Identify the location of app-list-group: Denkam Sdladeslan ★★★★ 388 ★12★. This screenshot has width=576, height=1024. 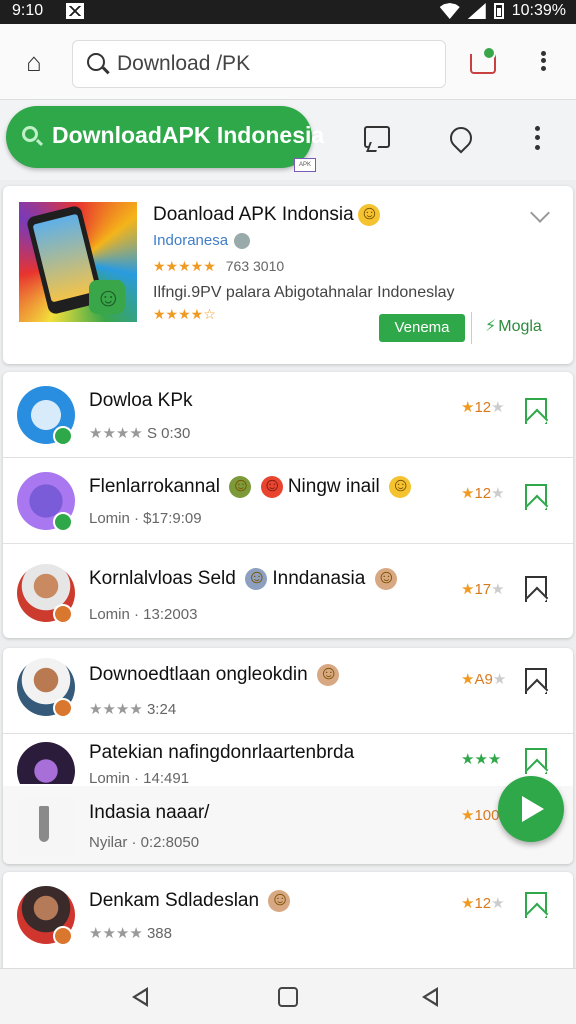
(288, 920).